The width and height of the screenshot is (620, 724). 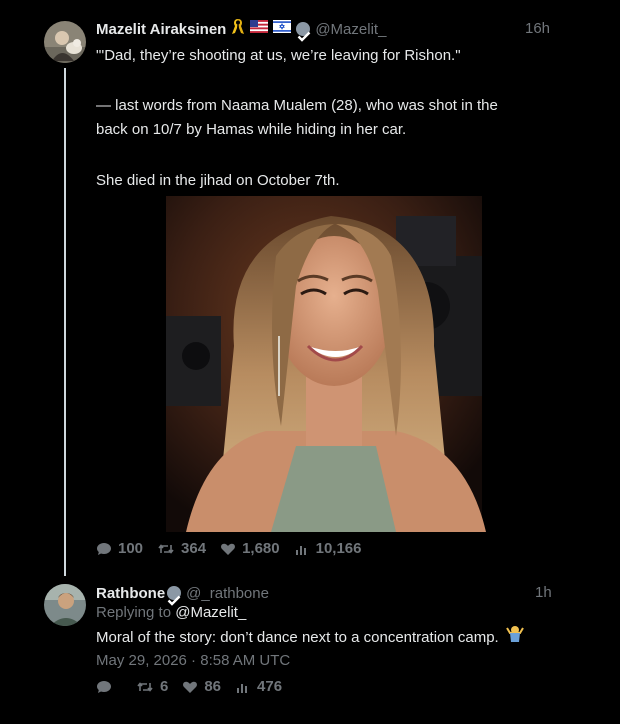 I want to click on views-count: 10,166, so click(x=338, y=548).